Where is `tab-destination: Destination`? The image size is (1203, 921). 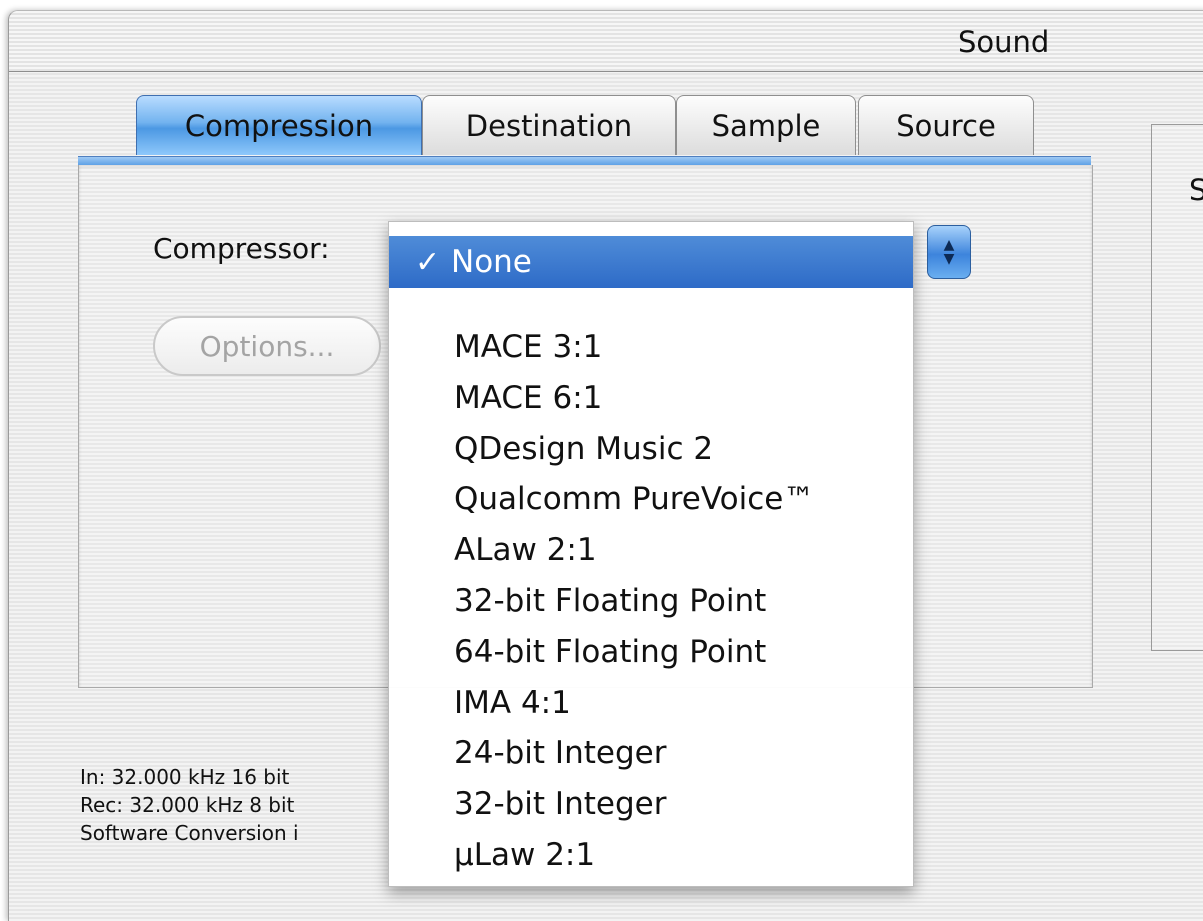 tab-destination: Destination is located at coordinates (549, 125).